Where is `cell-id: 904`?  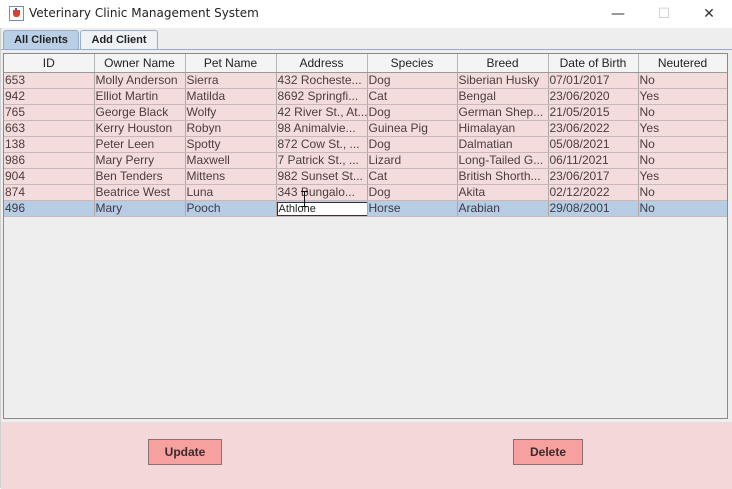
cell-id: 904 is located at coordinates (49, 176).